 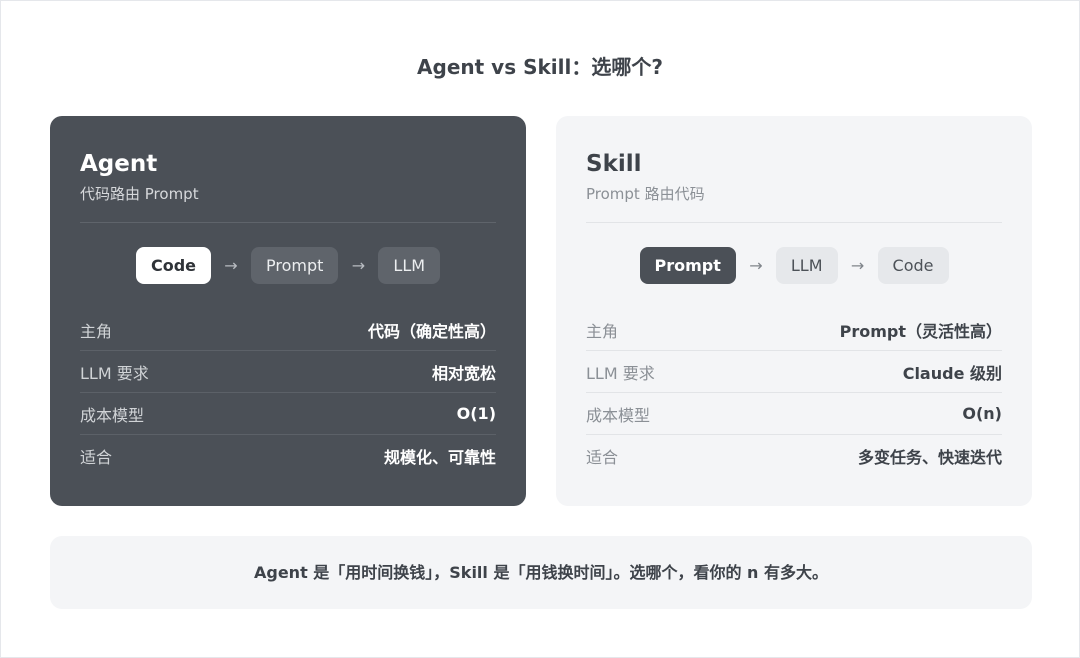 I want to click on attribute-row: 主角 代码（确定性高）, so click(x=288, y=330).